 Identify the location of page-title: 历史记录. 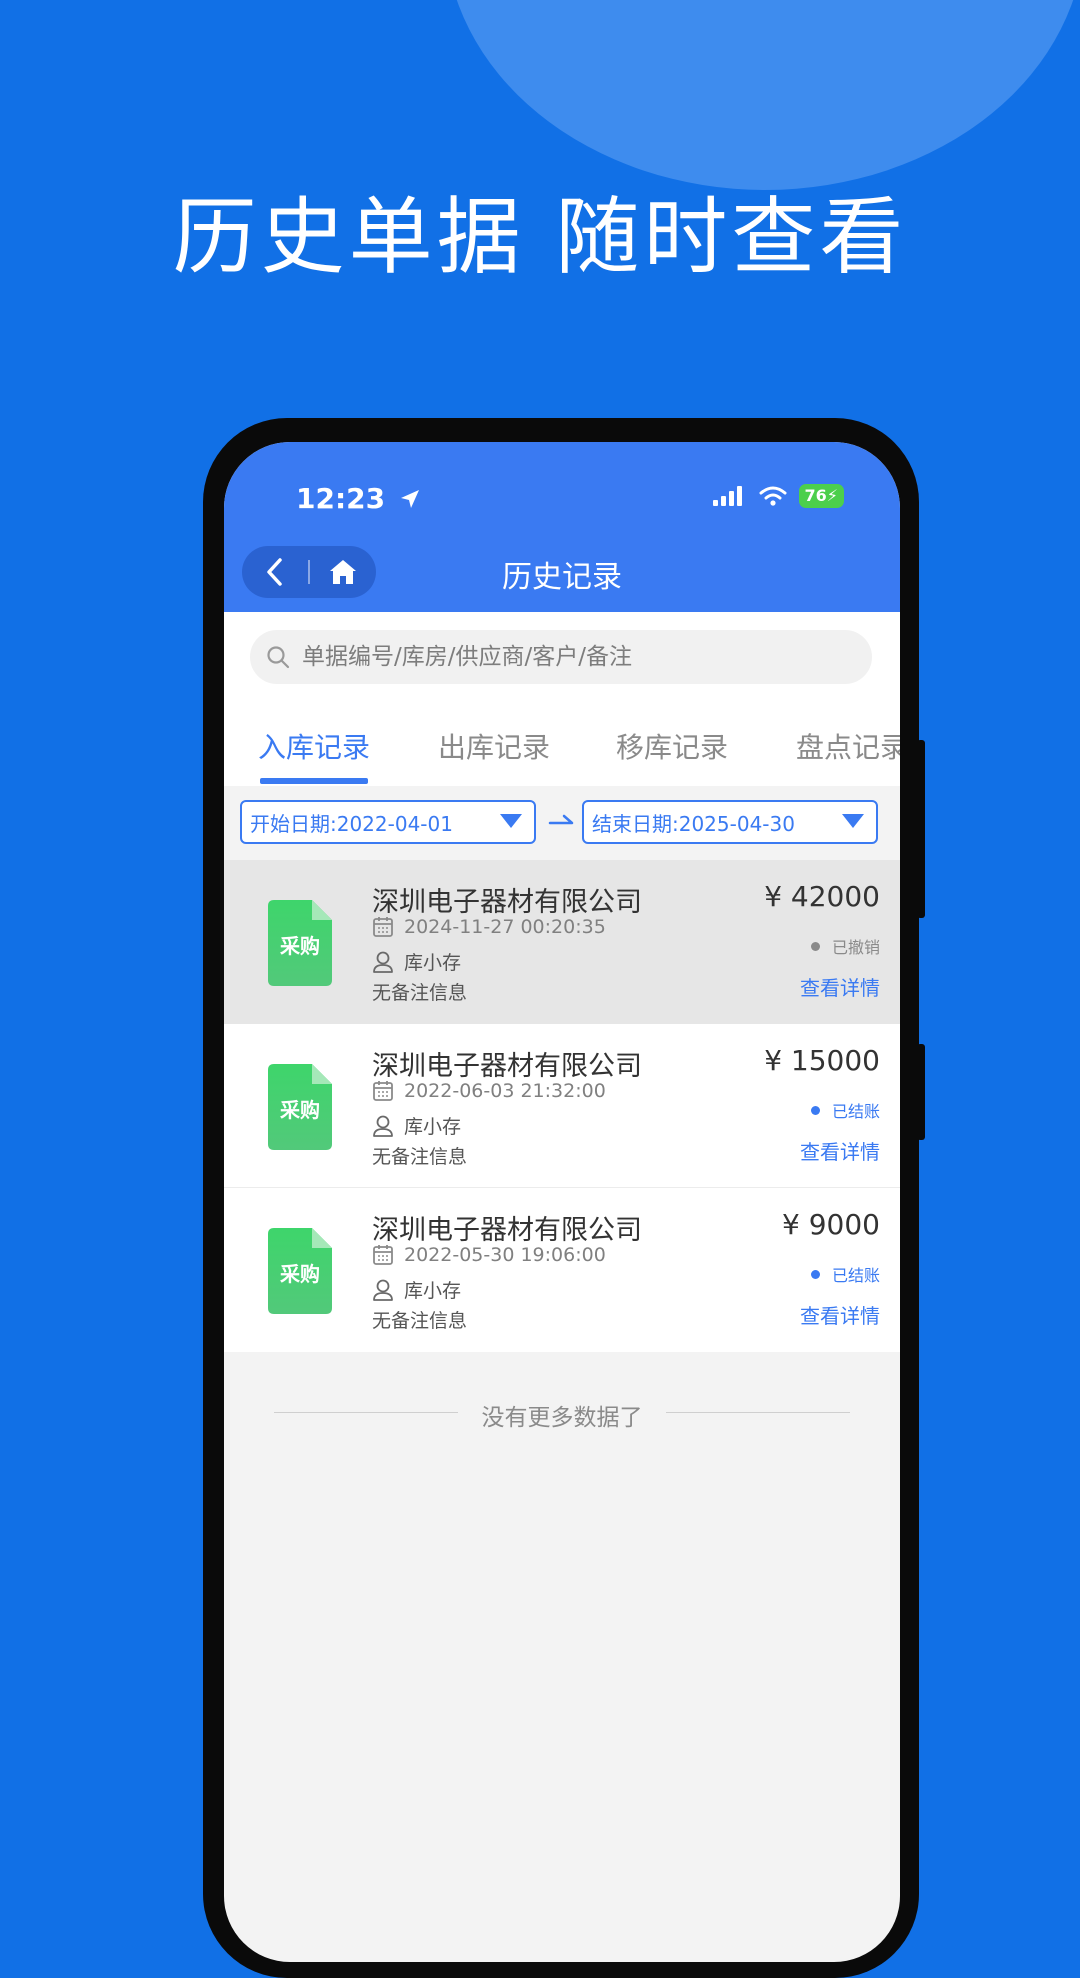
(562, 577).